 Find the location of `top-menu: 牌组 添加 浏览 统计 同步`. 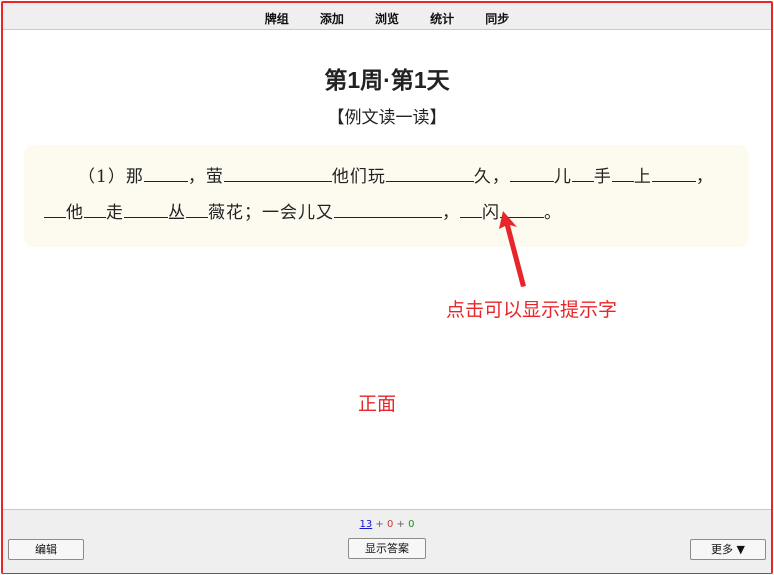

top-menu: 牌组 添加 浏览 统计 同步 is located at coordinates (387, 17).